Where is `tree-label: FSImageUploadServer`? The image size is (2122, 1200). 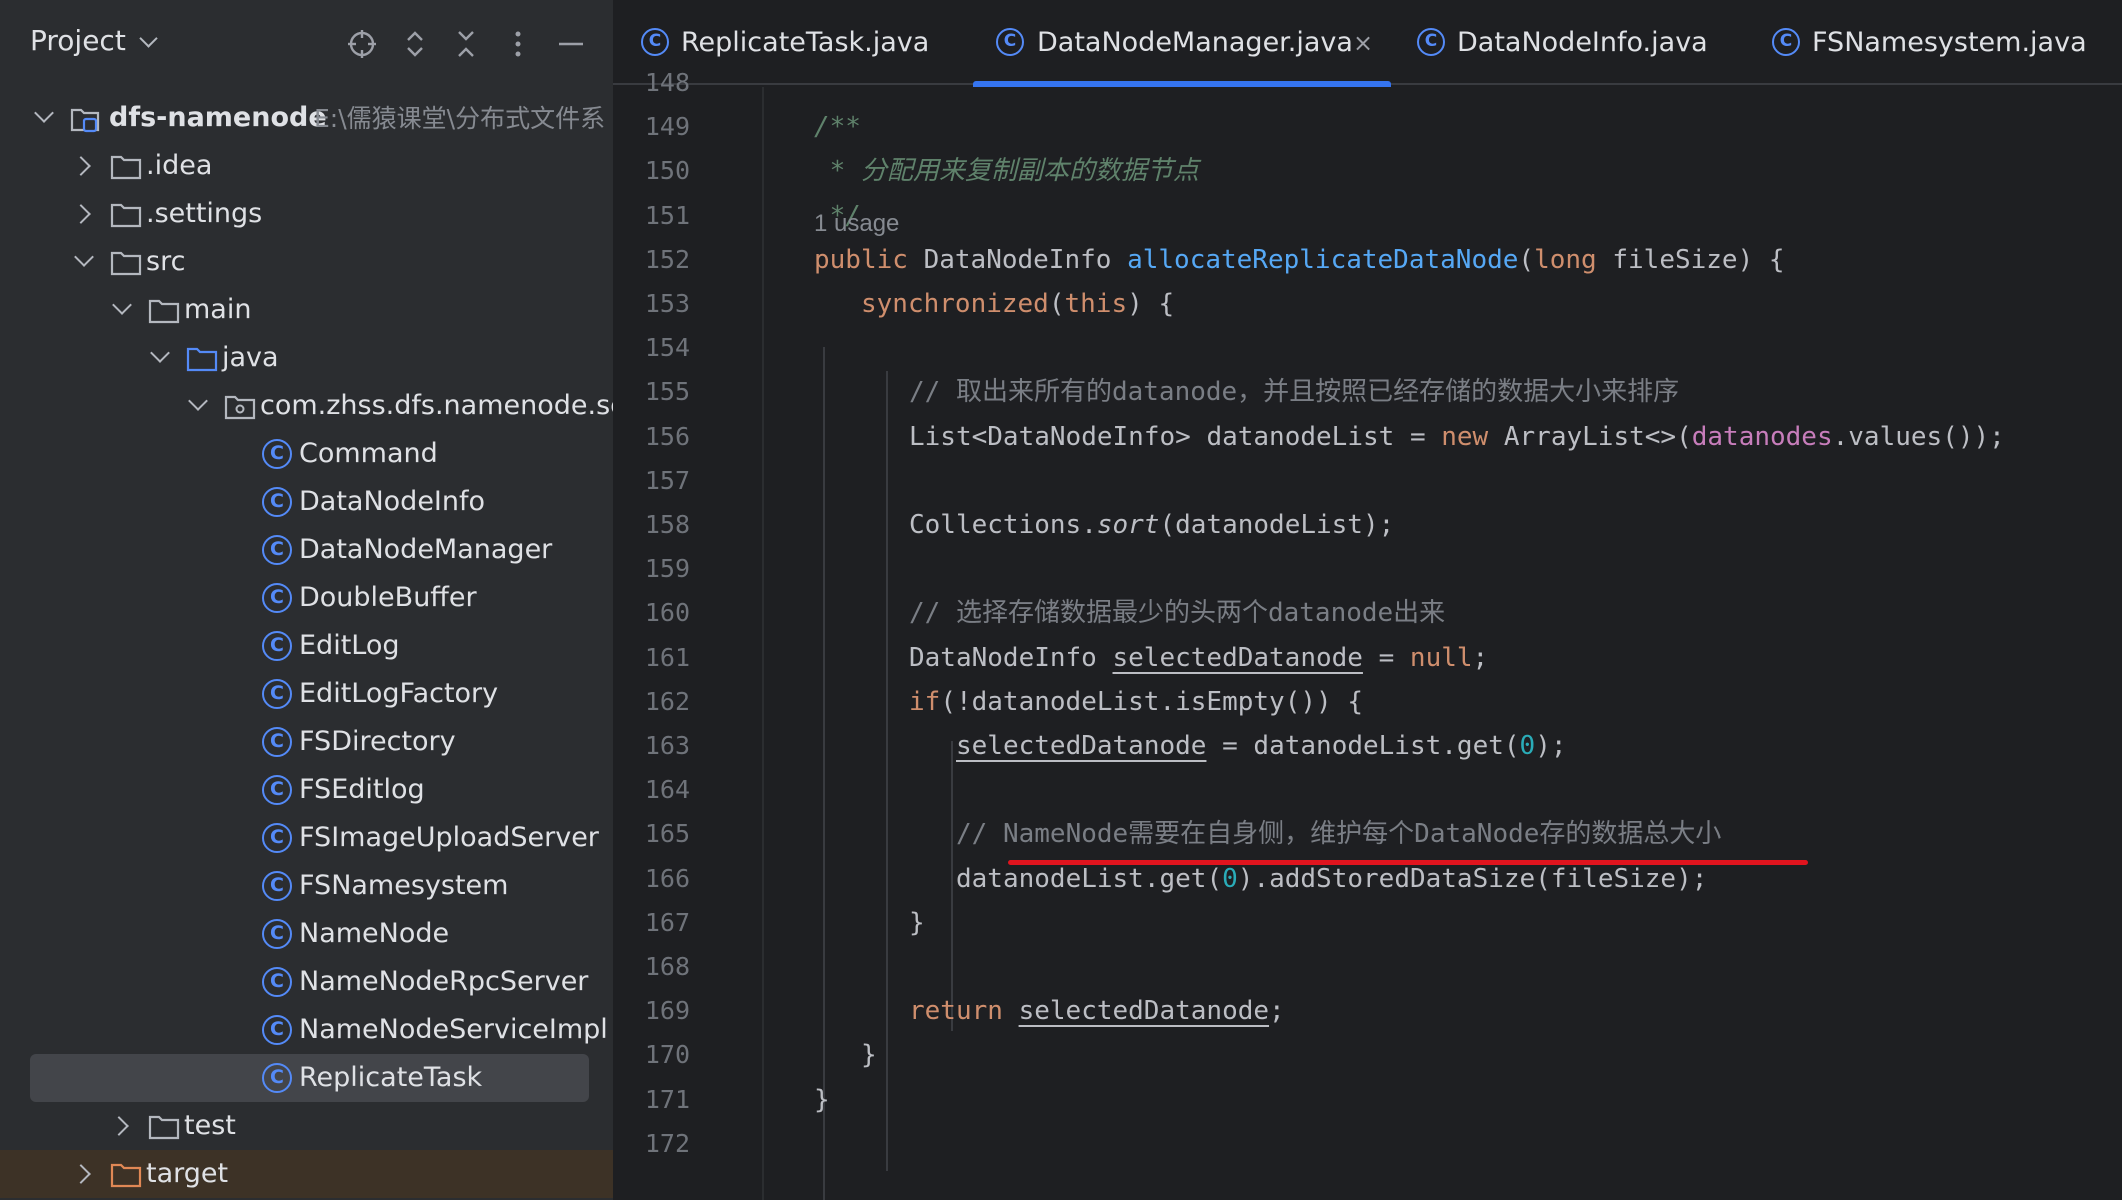
tree-label: FSImageUploadServer is located at coordinates (449, 837).